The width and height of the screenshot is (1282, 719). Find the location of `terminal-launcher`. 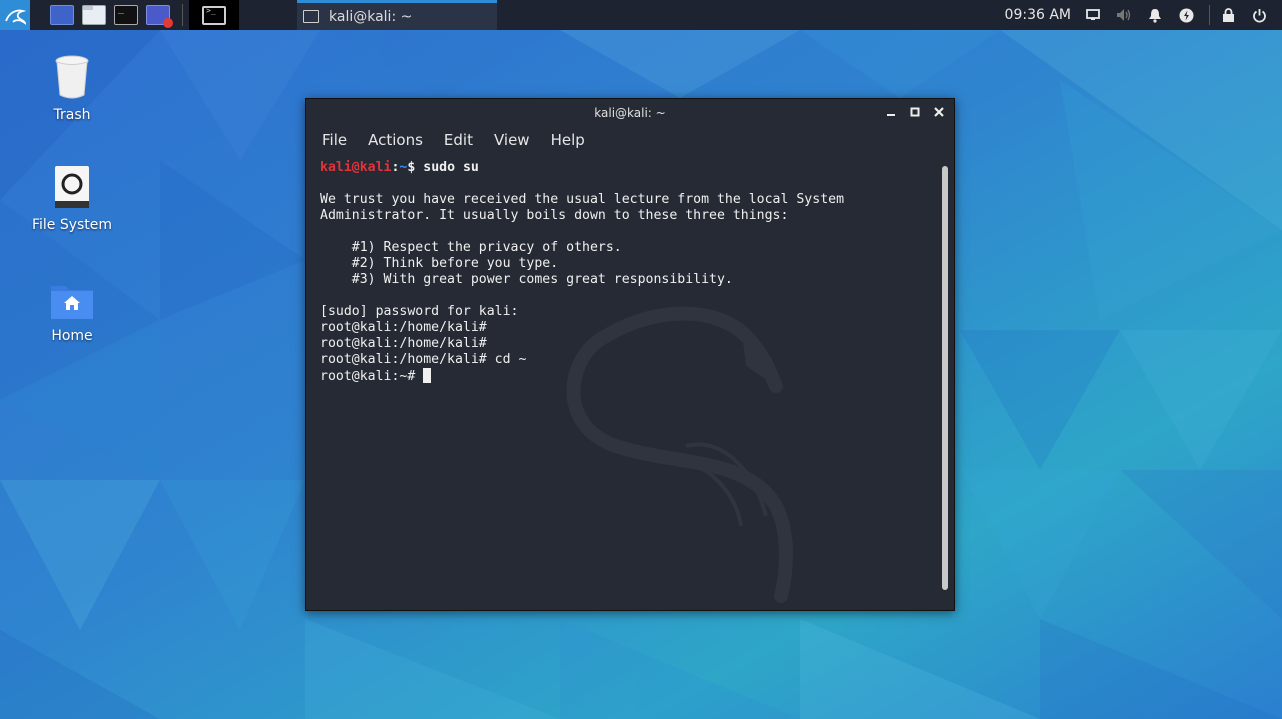

terminal-launcher is located at coordinates (126, 14).